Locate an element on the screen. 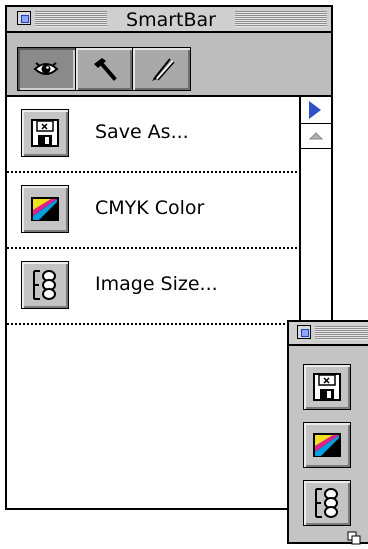 The image size is (368, 549). mini-title-bar is located at coordinates (328, 334).